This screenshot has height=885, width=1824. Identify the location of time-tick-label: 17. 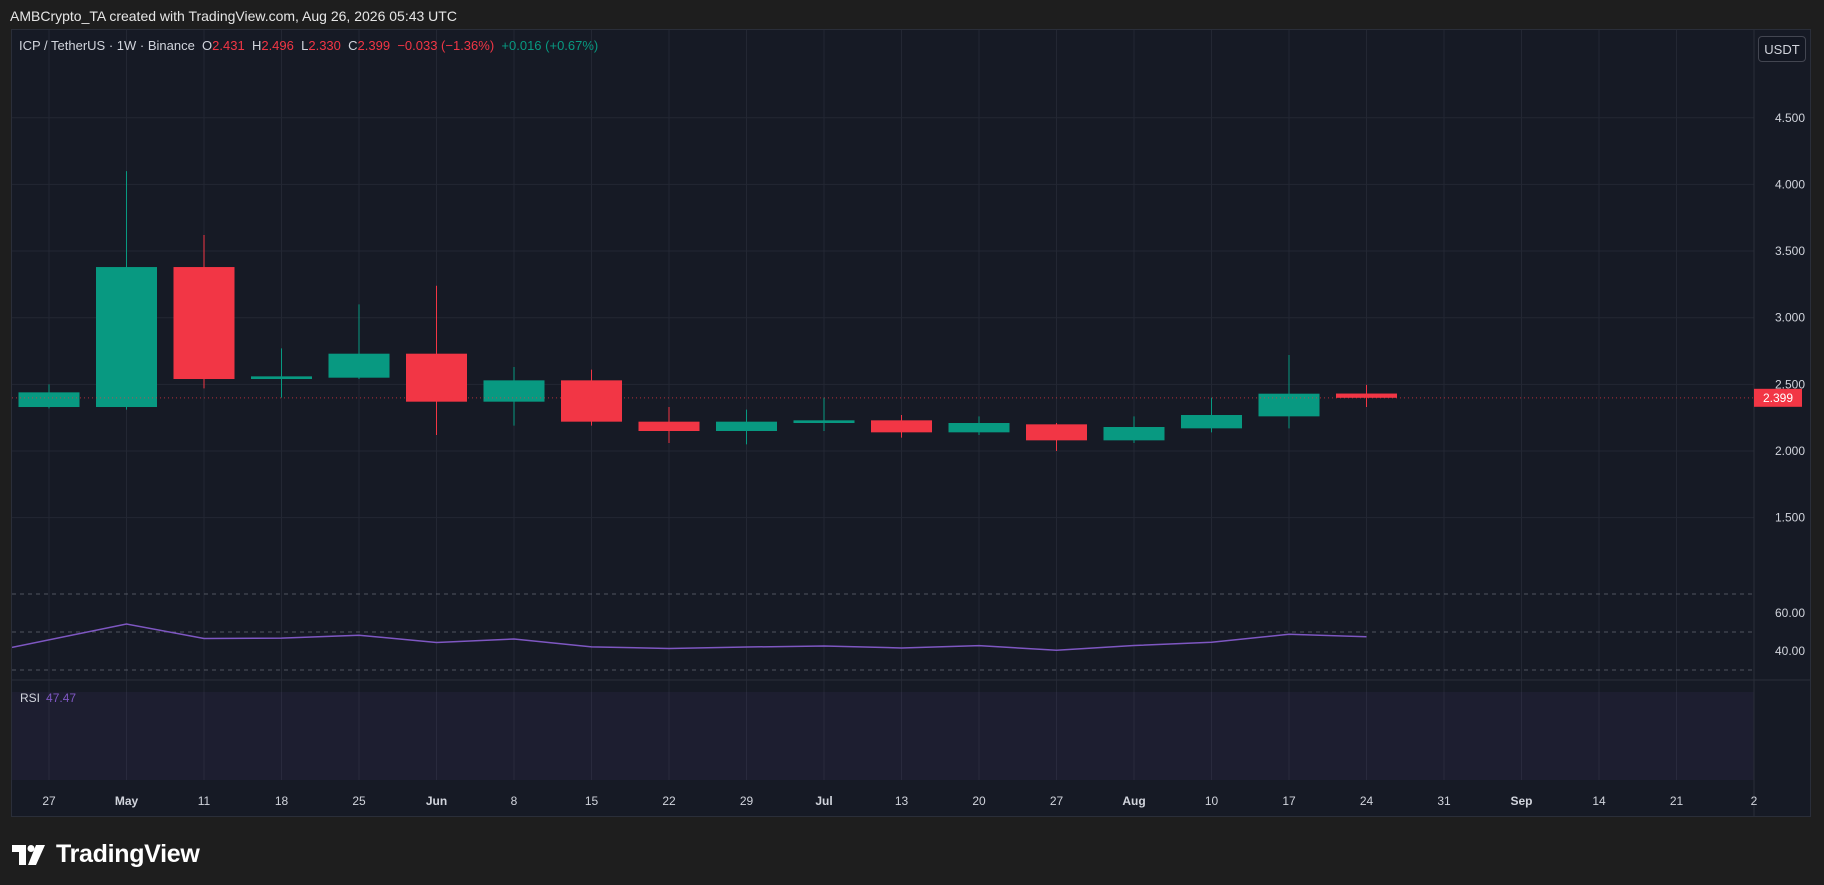
(1289, 801).